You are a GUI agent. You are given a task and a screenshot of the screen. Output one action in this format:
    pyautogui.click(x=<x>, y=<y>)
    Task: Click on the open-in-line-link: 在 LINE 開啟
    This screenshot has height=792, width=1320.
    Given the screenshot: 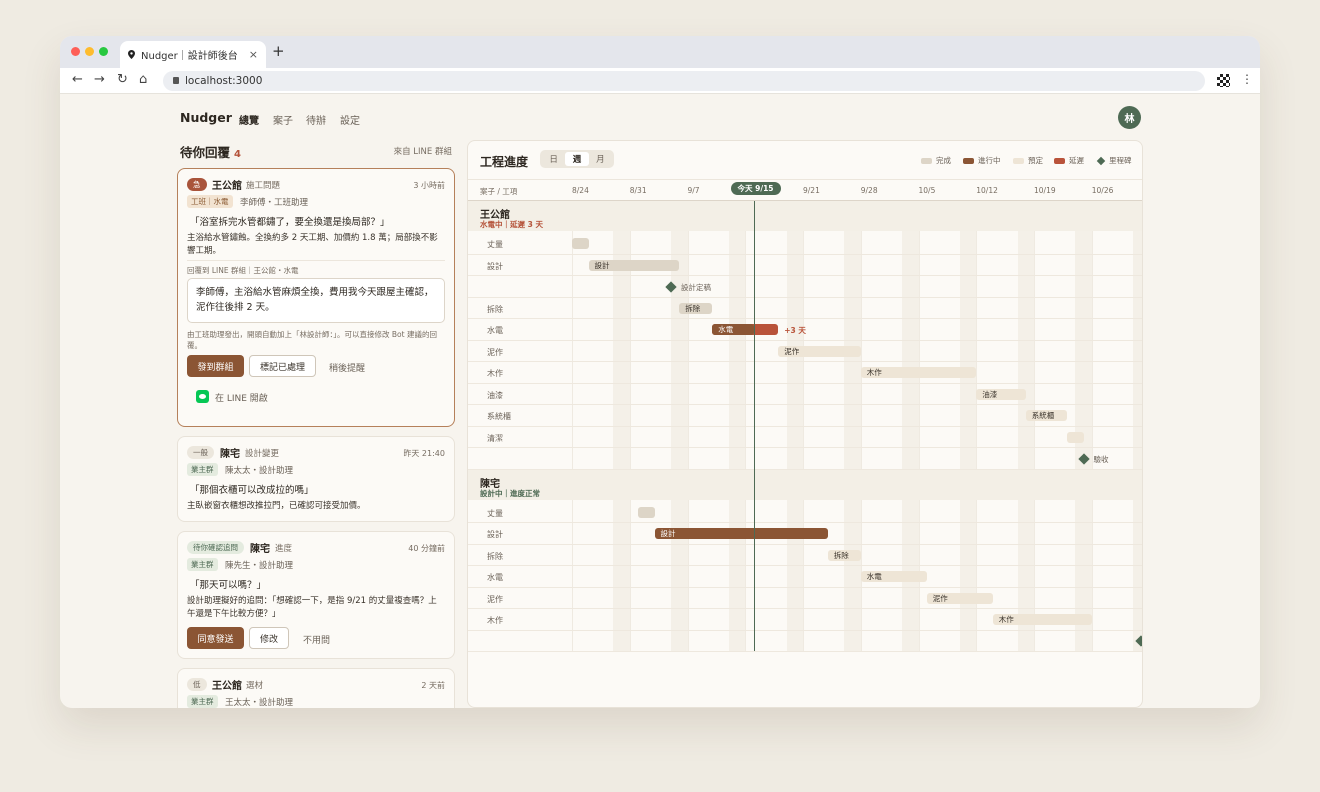 What is the action you would take?
    pyautogui.click(x=241, y=397)
    